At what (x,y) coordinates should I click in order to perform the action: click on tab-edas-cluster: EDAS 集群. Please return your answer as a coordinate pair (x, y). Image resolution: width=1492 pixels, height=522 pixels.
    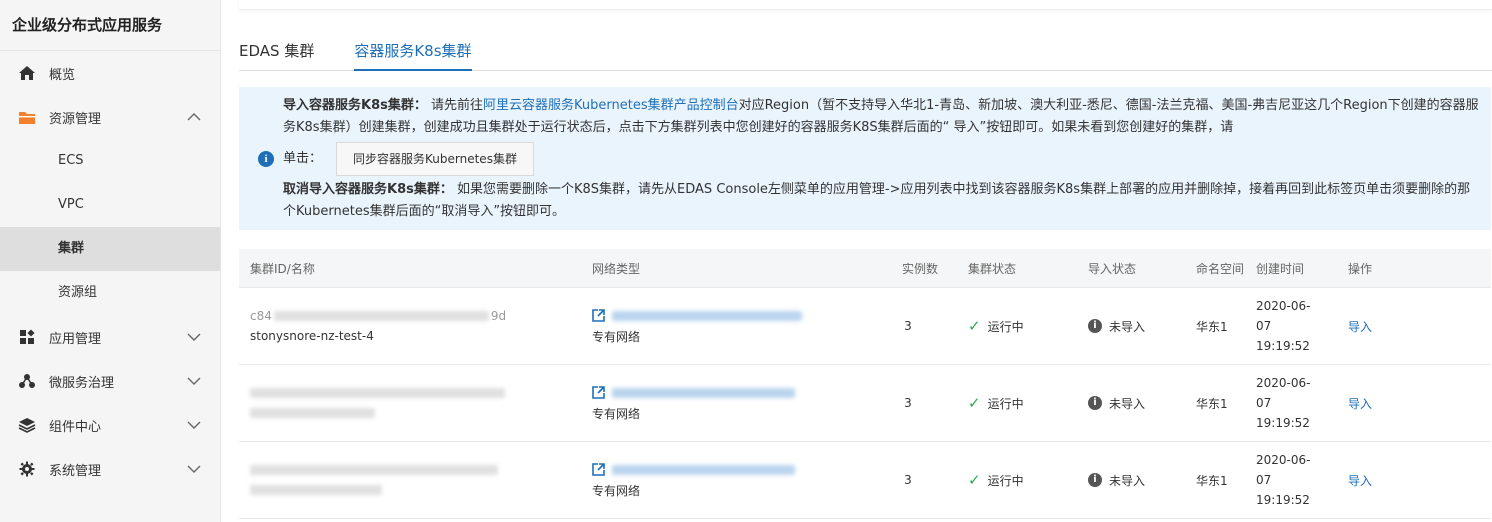
    Looking at the image, I should click on (276, 49).